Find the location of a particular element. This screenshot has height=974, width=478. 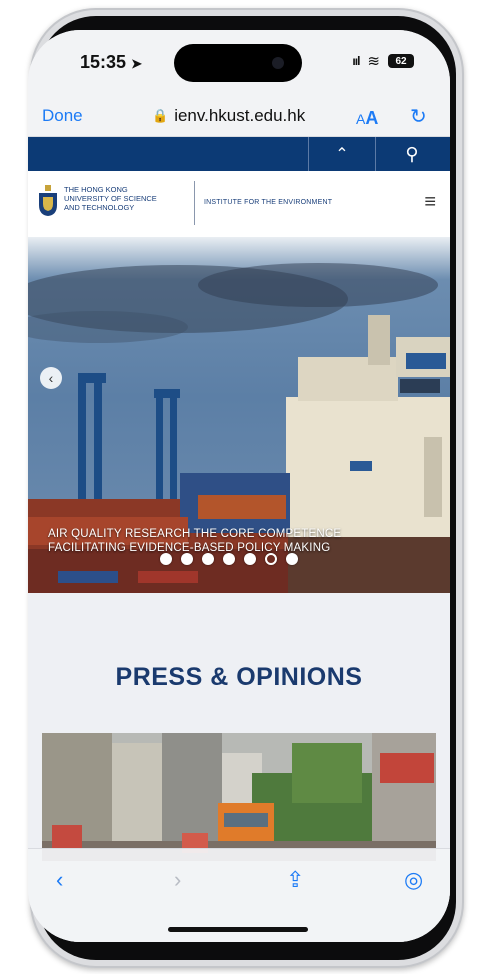

signal-icon: ııl is located at coordinates (356, 61).